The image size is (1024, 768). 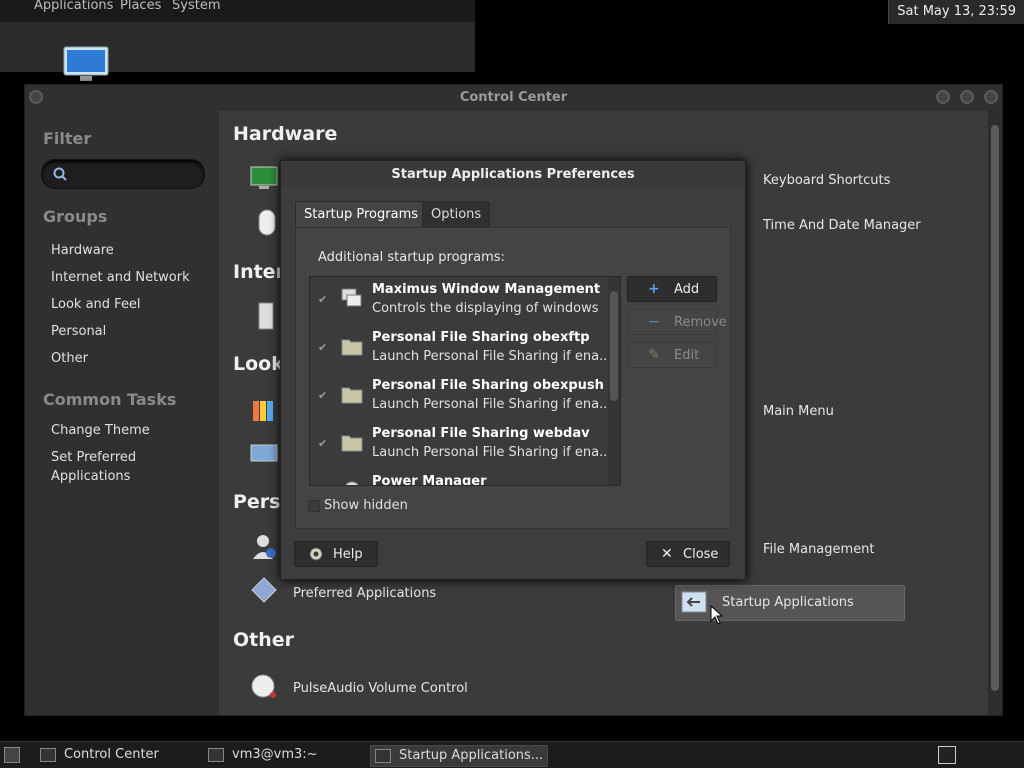 I want to click on maximize-icon, so click(x=967, y=97).